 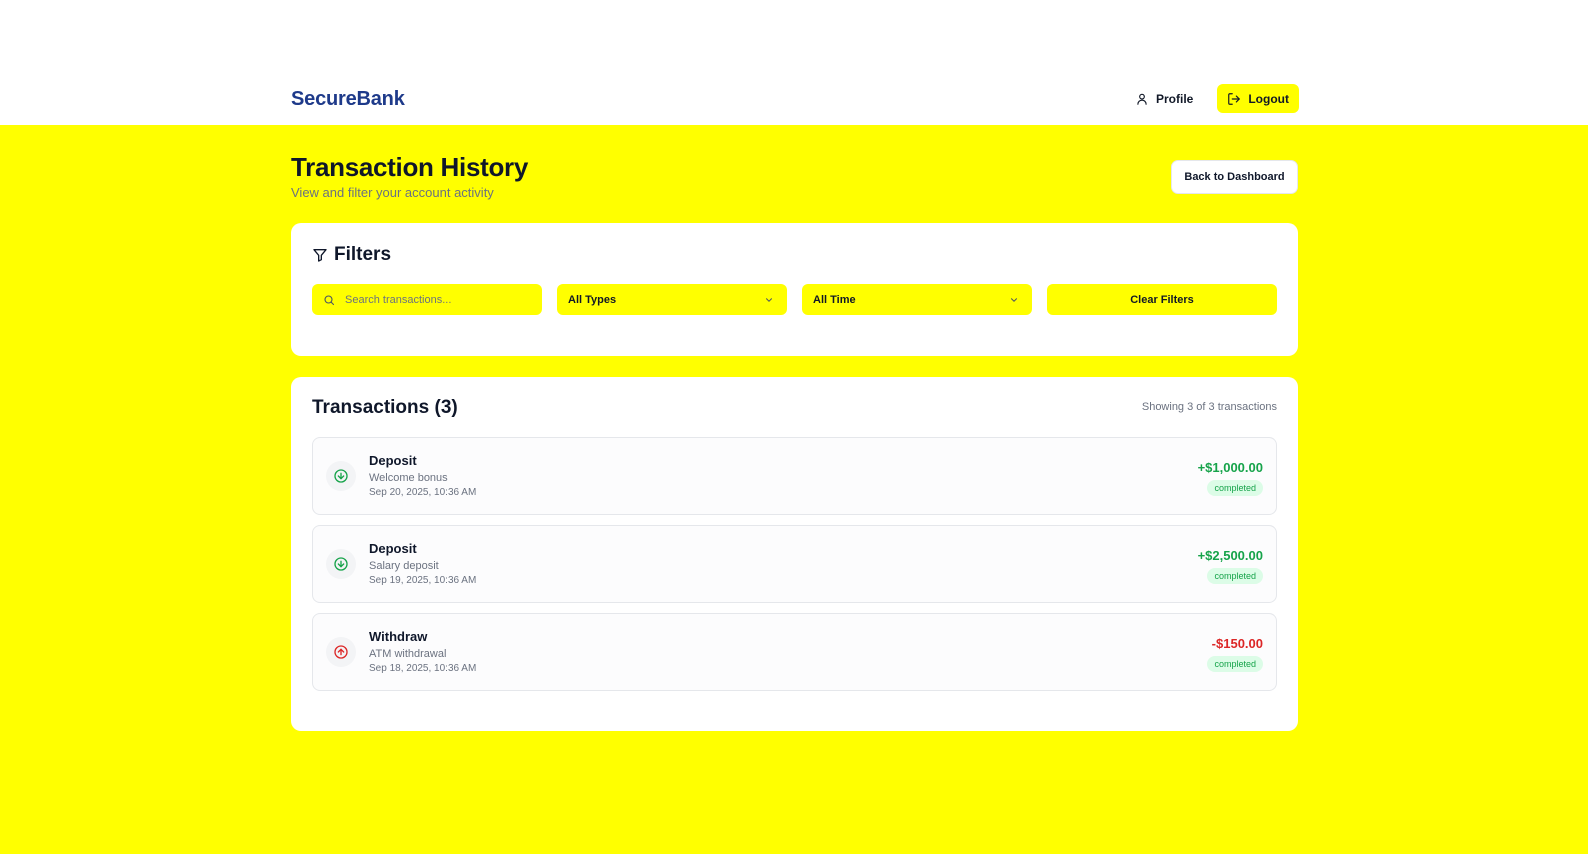 What do you see at coordinates (329, 299) in the screenshot?
I see `search-icon` at bounding box center [329, 299].